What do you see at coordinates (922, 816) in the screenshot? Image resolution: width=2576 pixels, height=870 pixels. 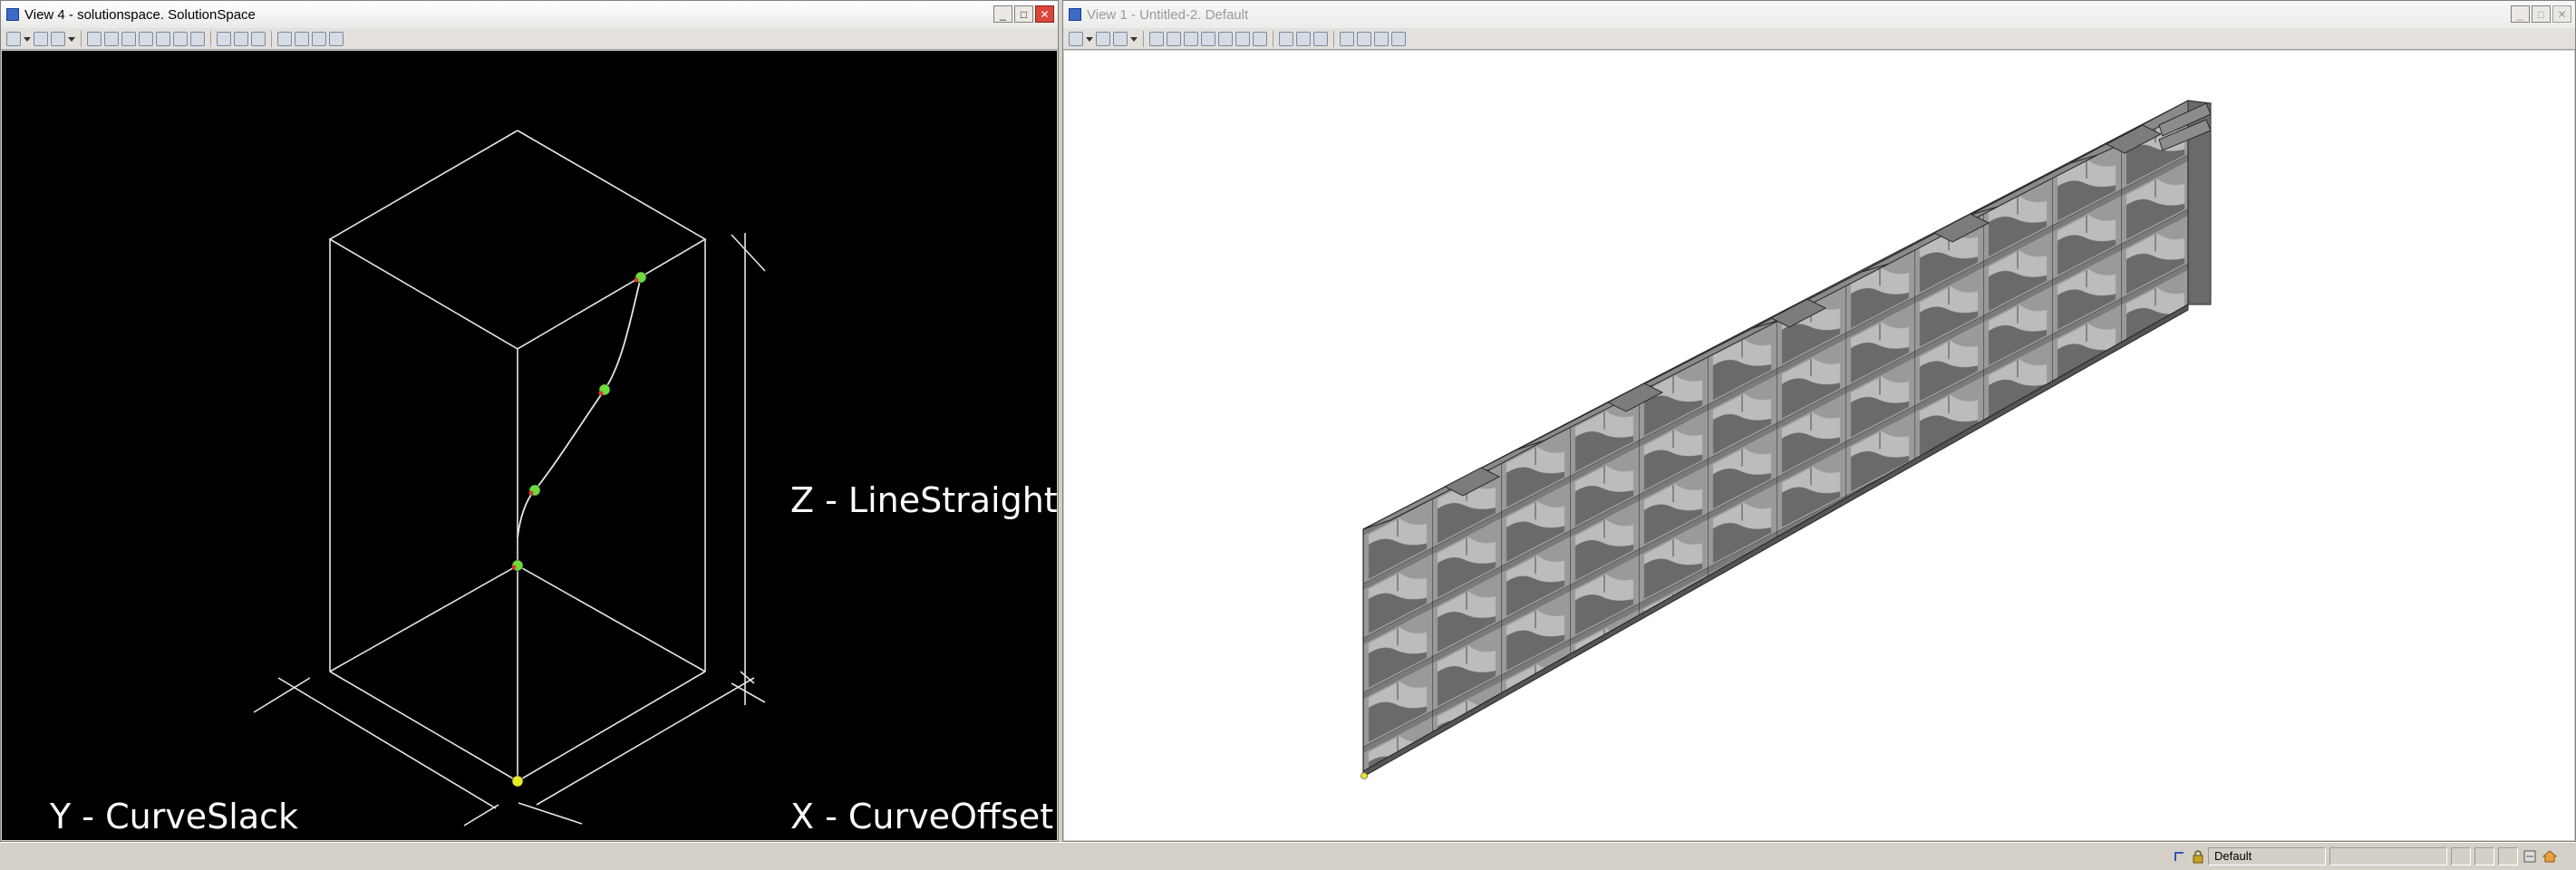 I see `x-axis-label: X - CurveOffset` at bounding box center [922, 816].